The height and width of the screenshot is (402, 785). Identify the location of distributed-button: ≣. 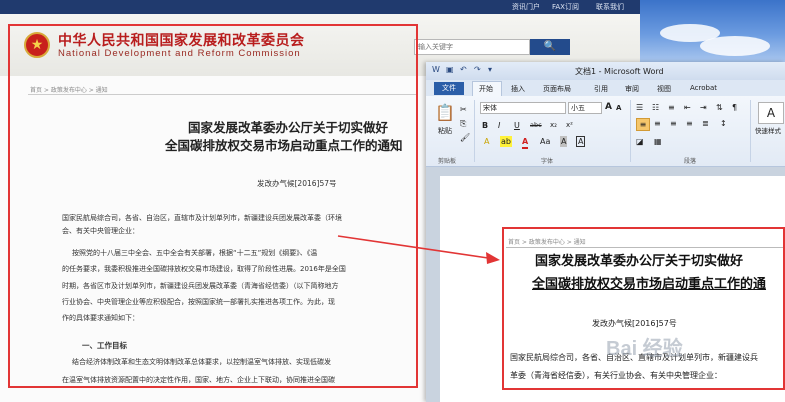
(705, 123).